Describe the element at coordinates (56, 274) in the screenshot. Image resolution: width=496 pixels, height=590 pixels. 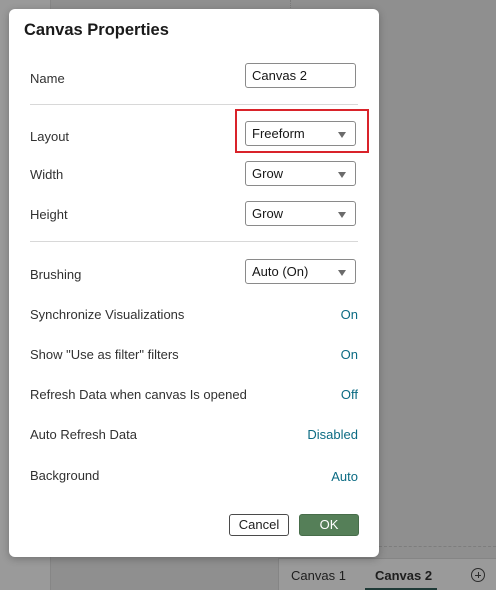
I see `brushing-label: Brushing` at that location.